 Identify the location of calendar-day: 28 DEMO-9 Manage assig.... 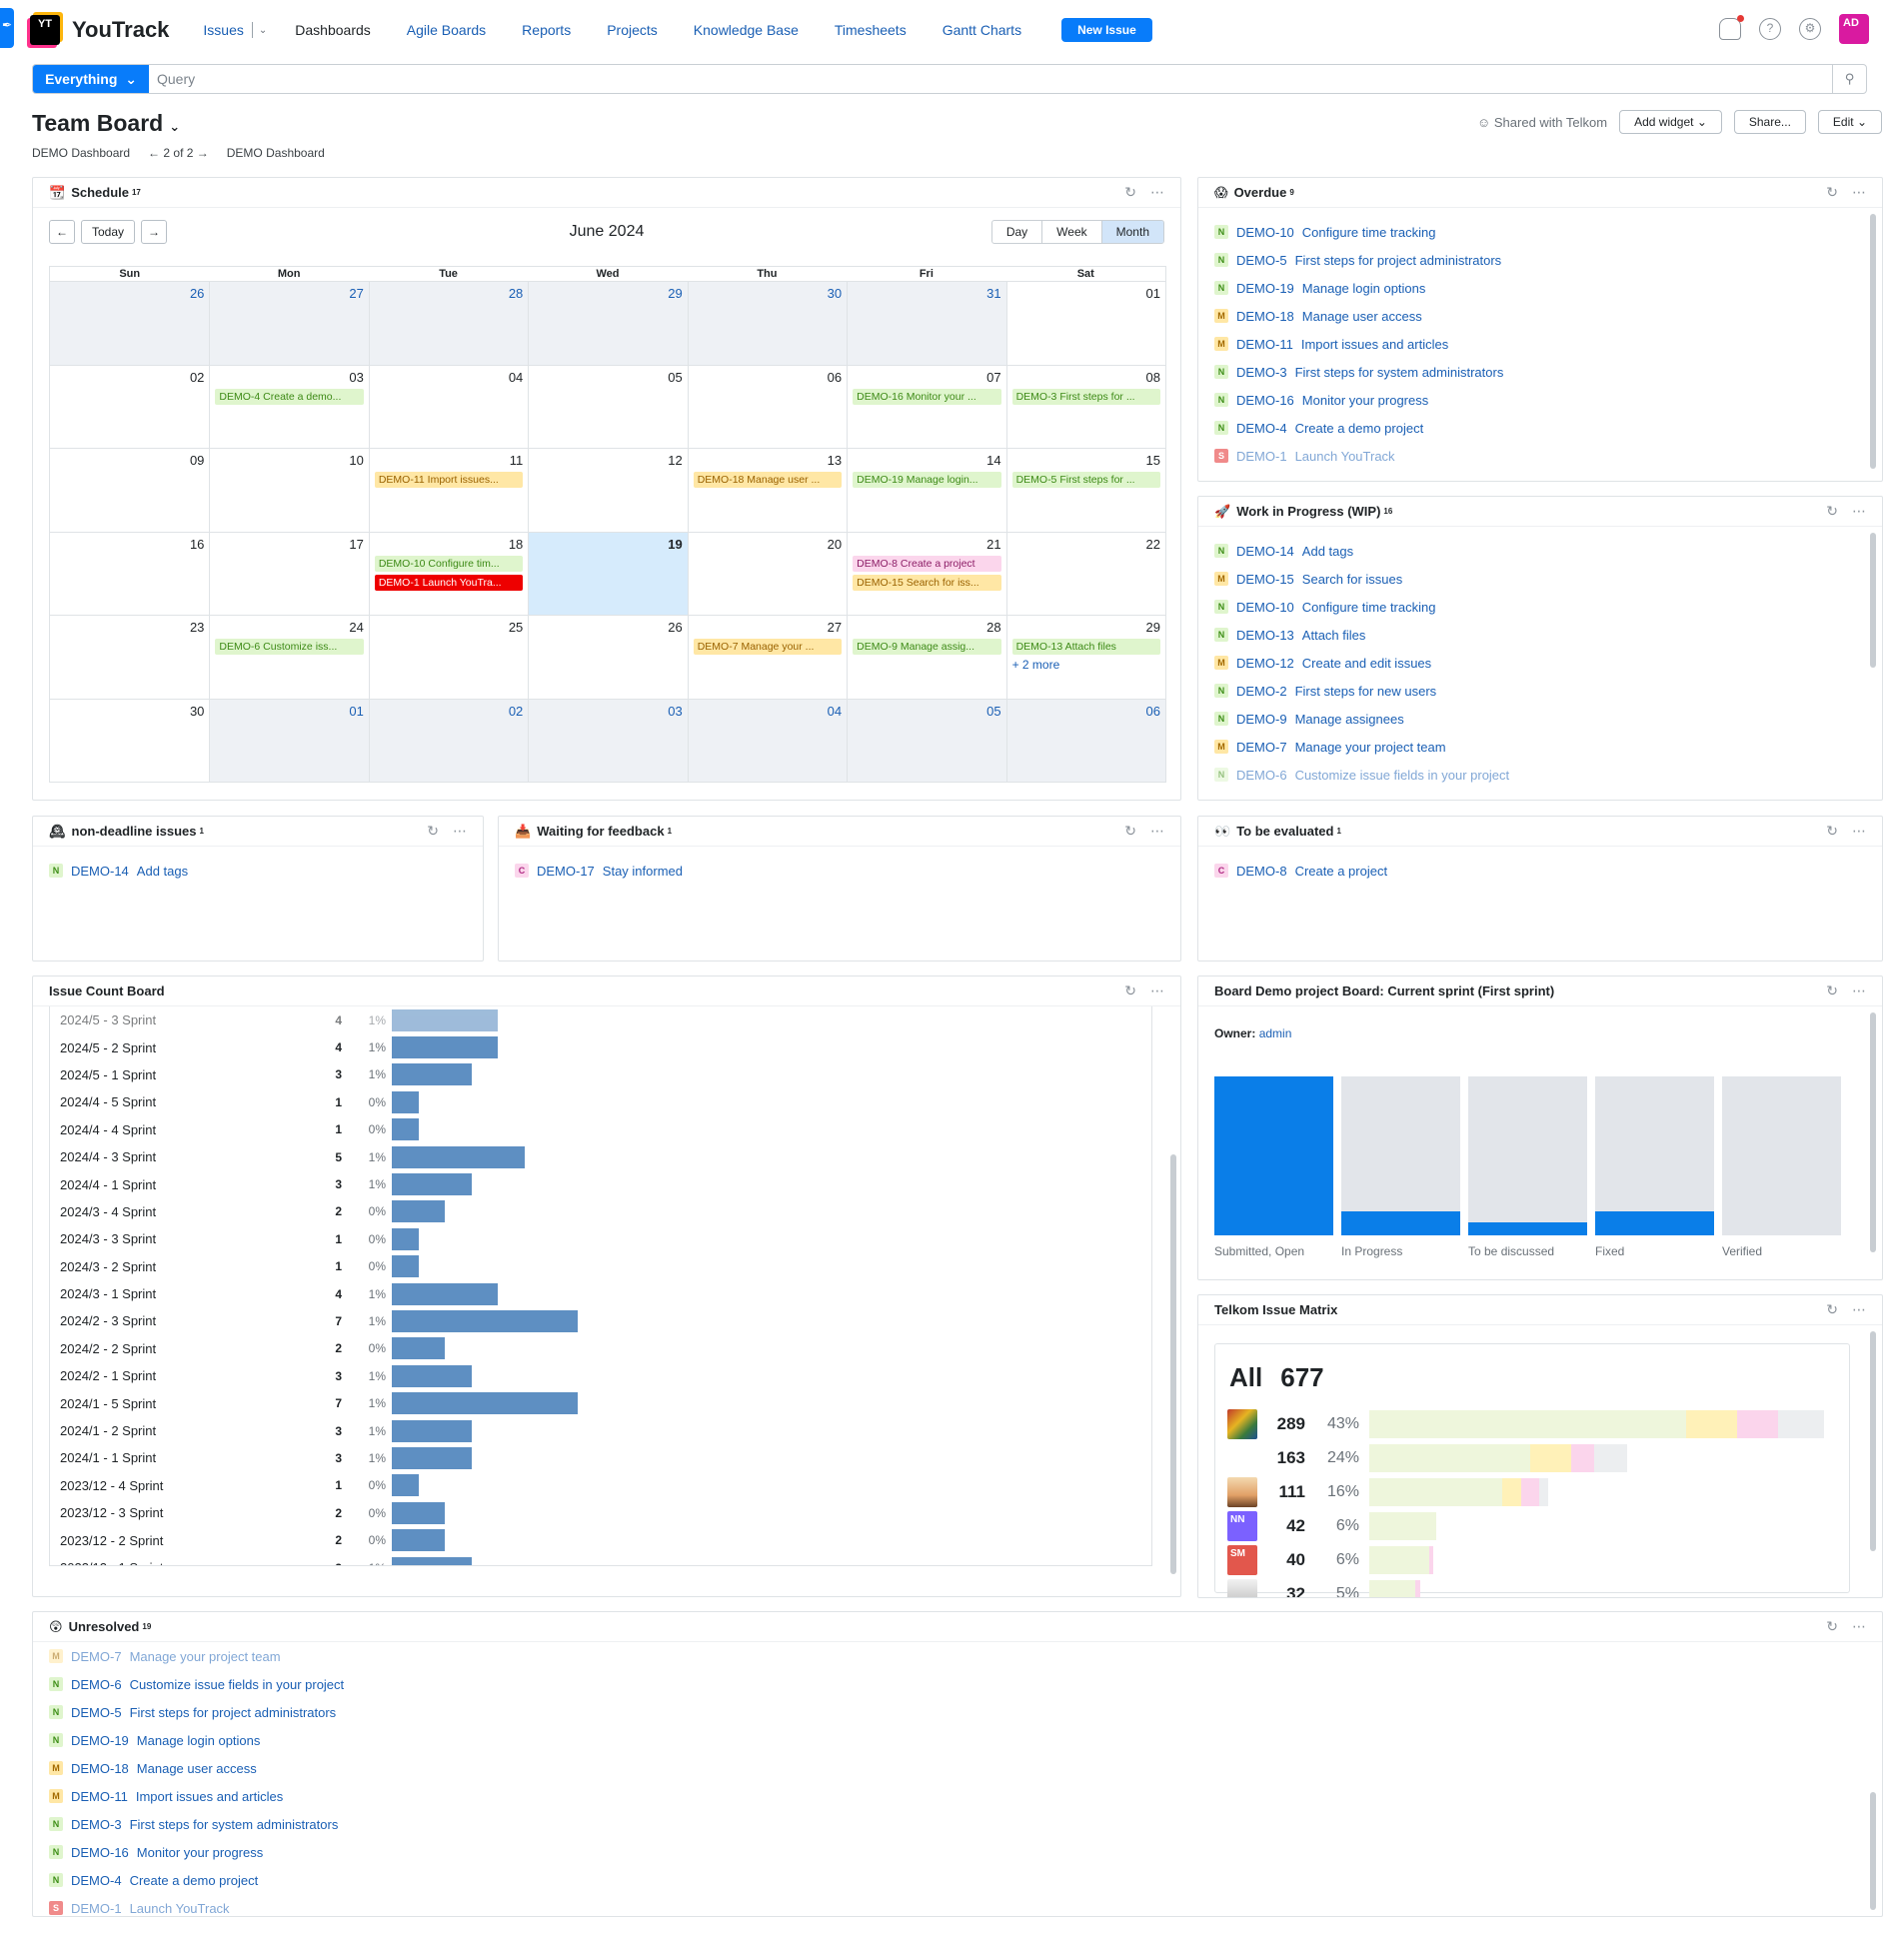
(926, 657).